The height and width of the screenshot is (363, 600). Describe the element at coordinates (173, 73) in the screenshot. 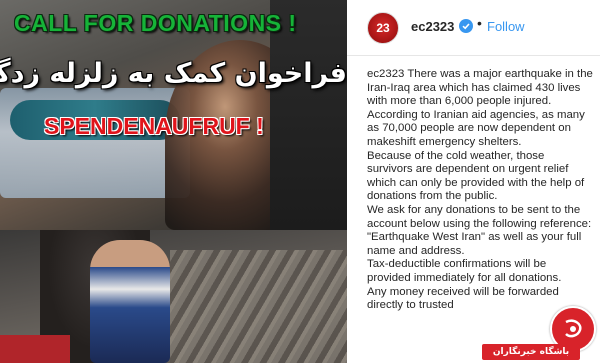

I see `banner-persian: فراخوان کمک به زلزله زدگان` at that location.